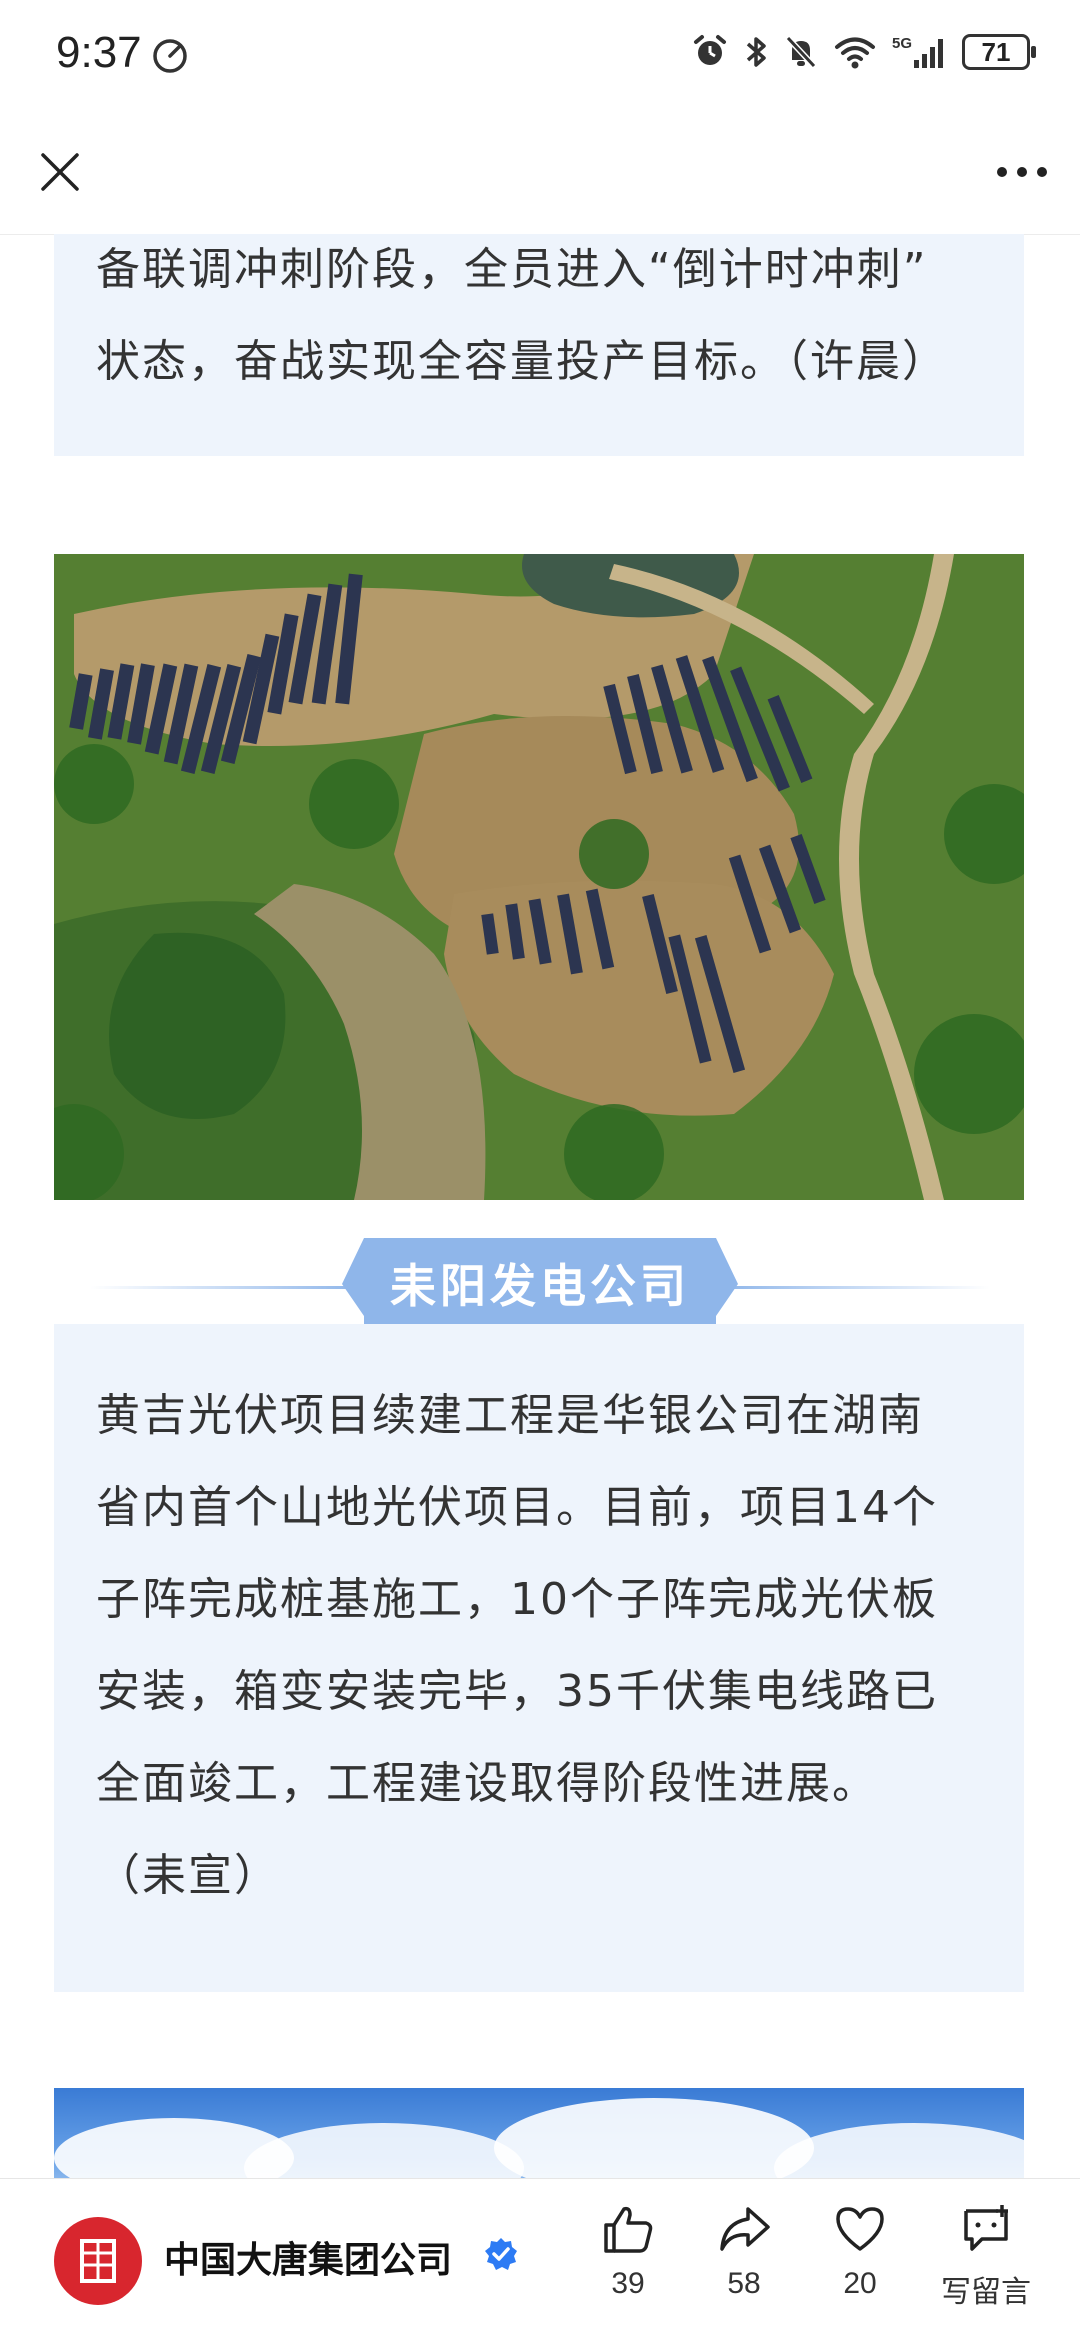 The image size is (1080, 2341). Describe the element at coordinates (308, 2257) in the screenshot. I see `account-name: 中国大唐集团公司` at that location.